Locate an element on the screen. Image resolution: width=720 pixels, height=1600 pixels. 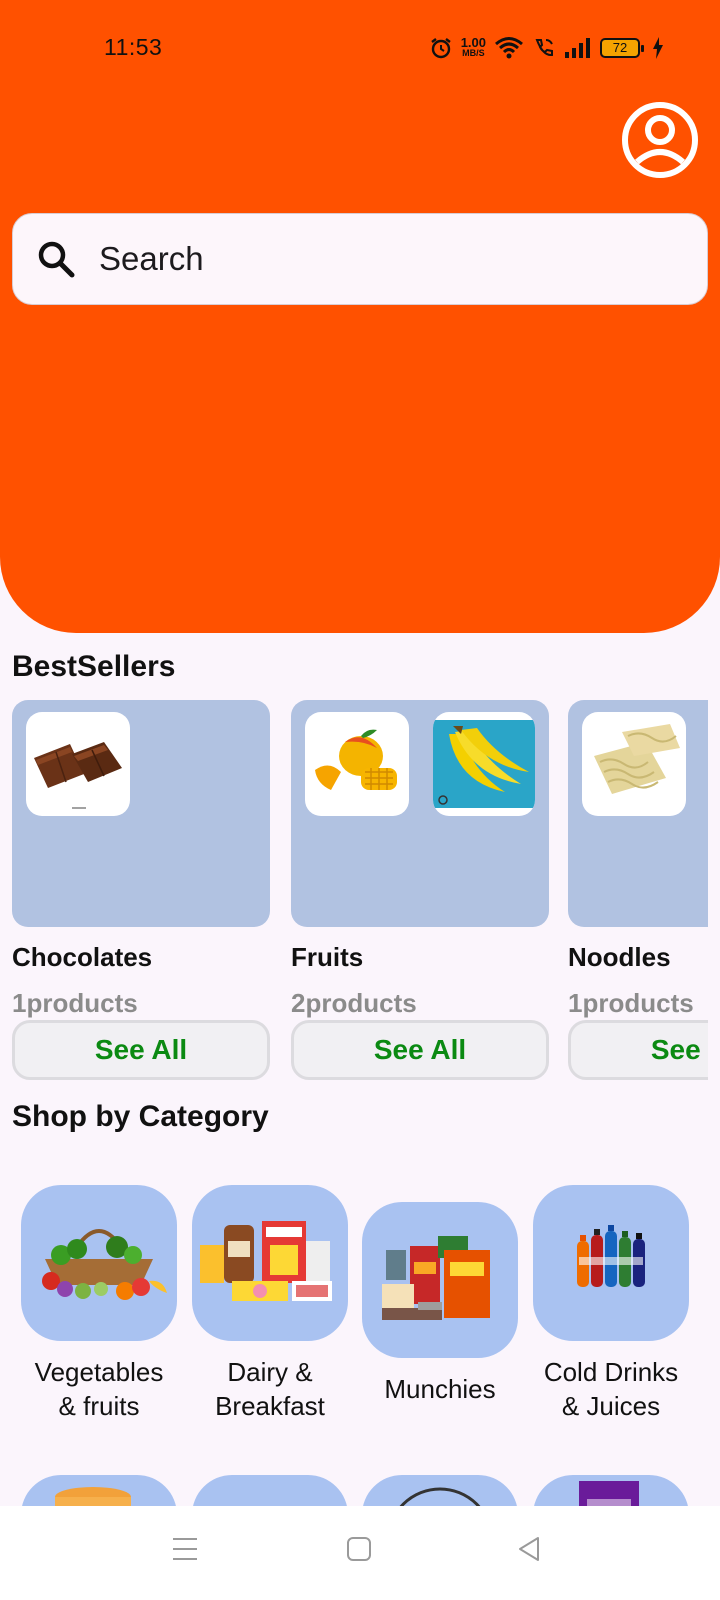
net-speed: 1.00 MB/S is located at coordinates (473, 46).